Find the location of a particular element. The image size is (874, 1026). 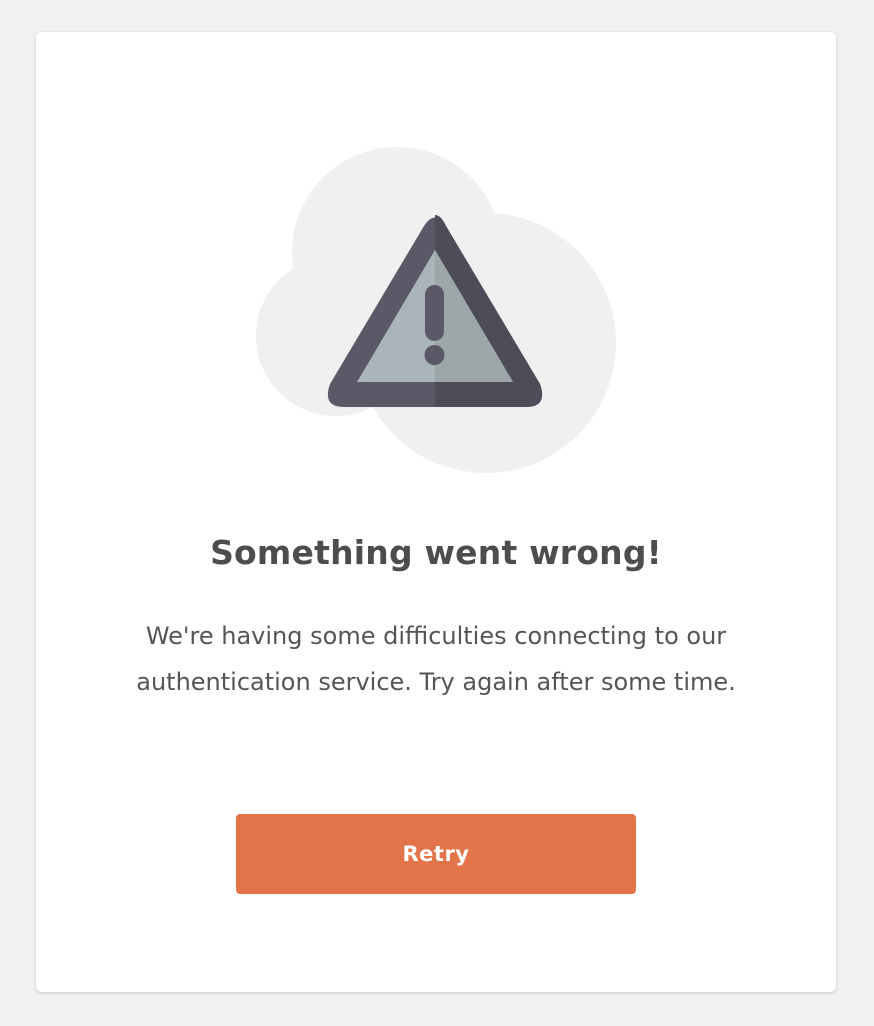

error-illustration is located at coordinates (436, 310).